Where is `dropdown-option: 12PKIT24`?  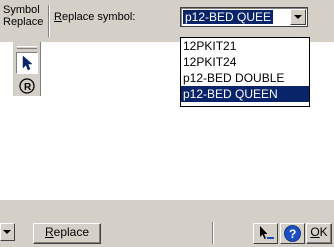
dropdown-option: 12PKIT24 is located at coordinates (245, 62).